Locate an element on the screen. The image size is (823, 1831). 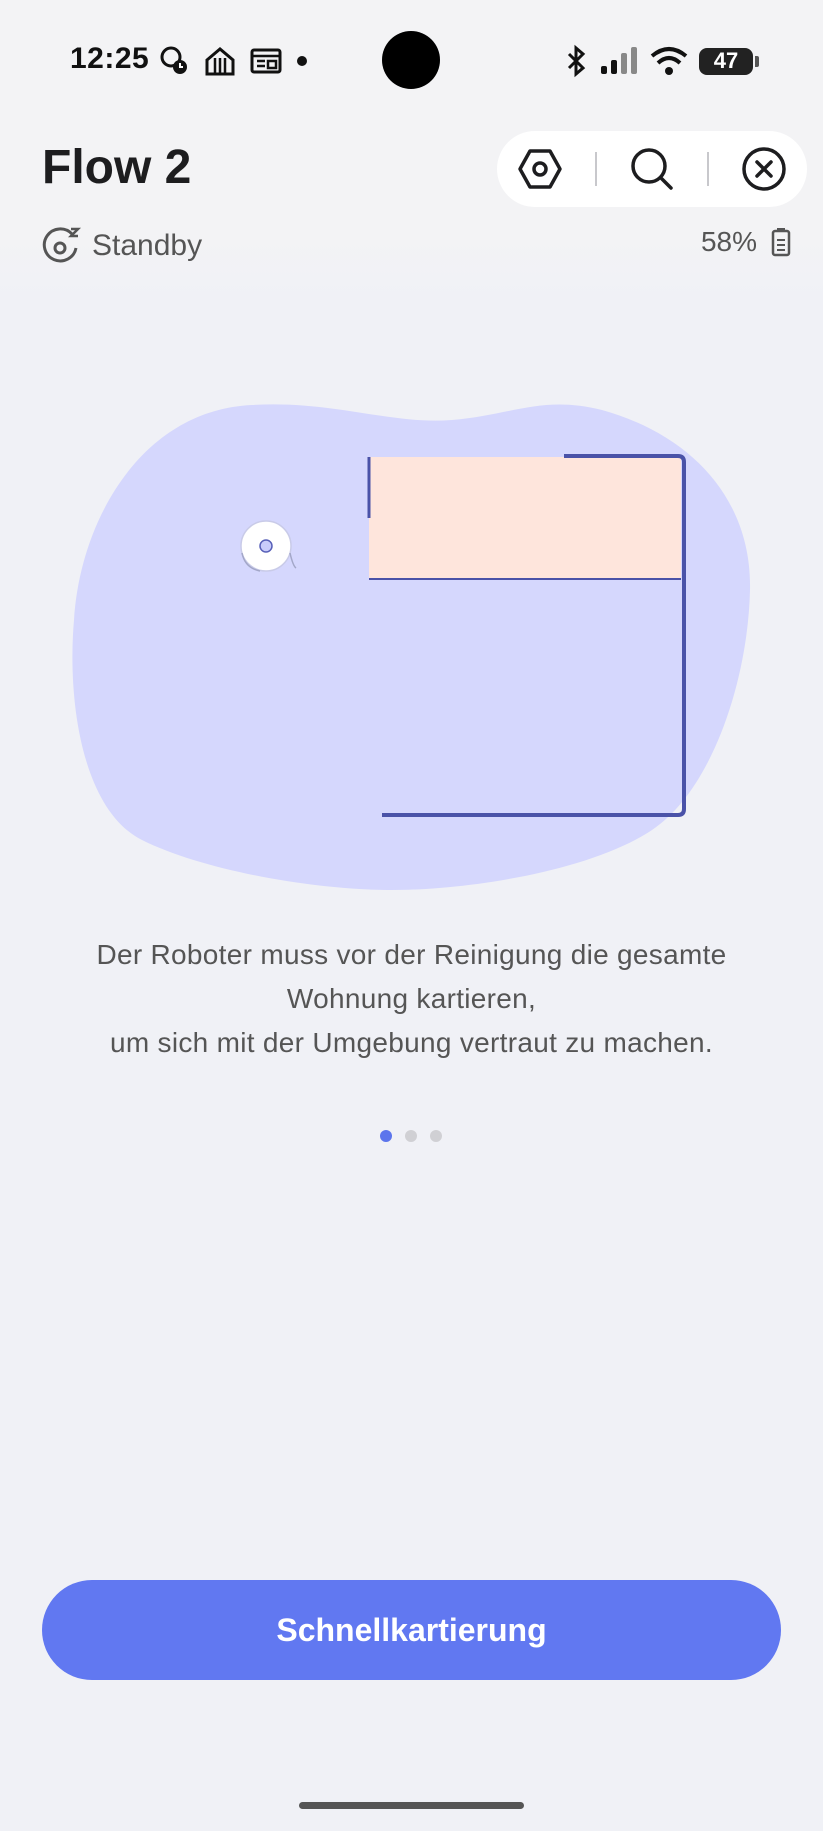
notification-app-icon is located at coordinates (173, 60).